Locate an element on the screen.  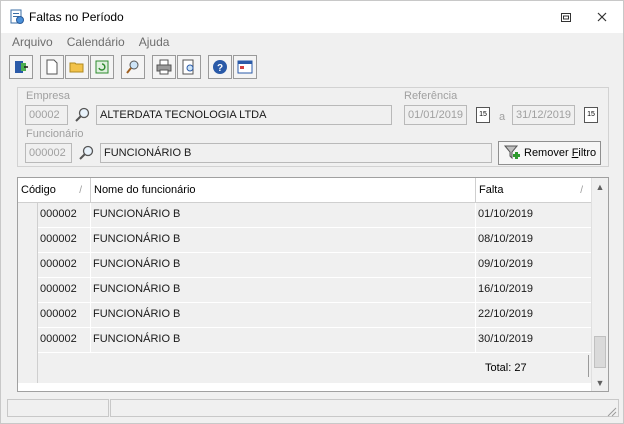
table-row: 000002 FUNCIONÁRIO B 30/10/2019 is located at coordinates (315, 340).